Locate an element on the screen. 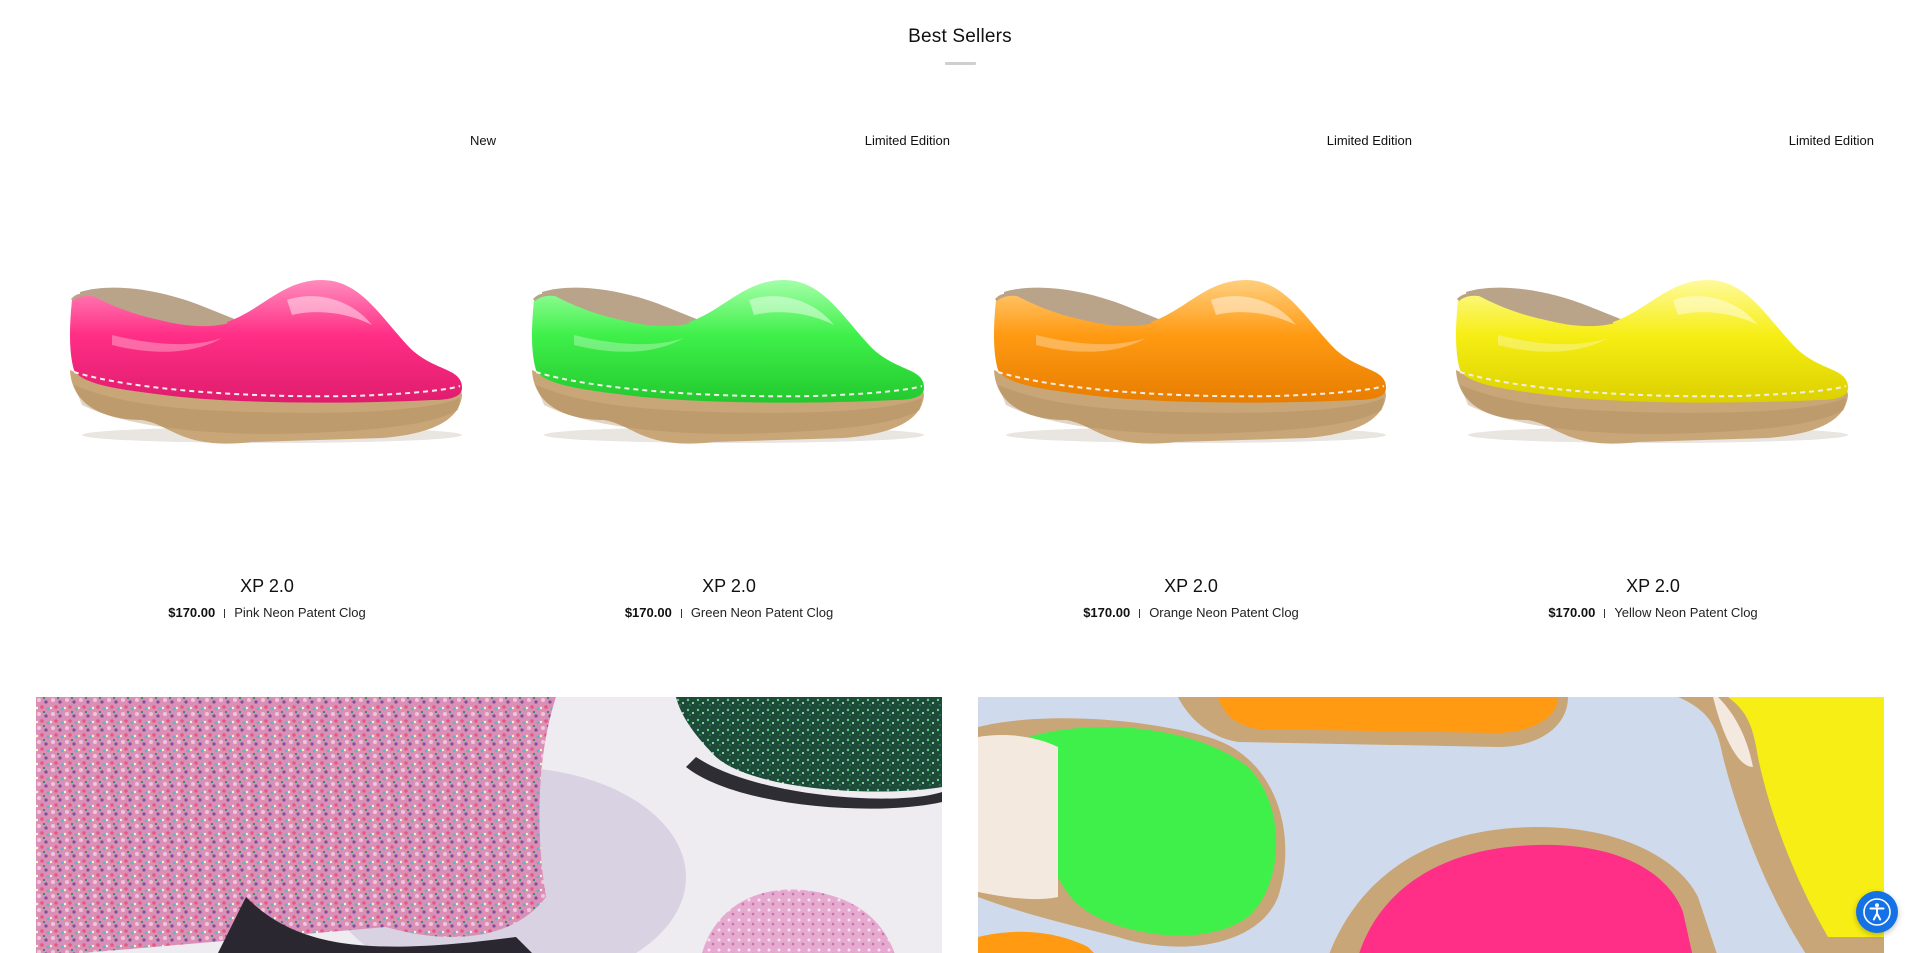 The width and height of the screenshot is (1920, 953). glitter-clogs-image is located at coordinates (489, 825).